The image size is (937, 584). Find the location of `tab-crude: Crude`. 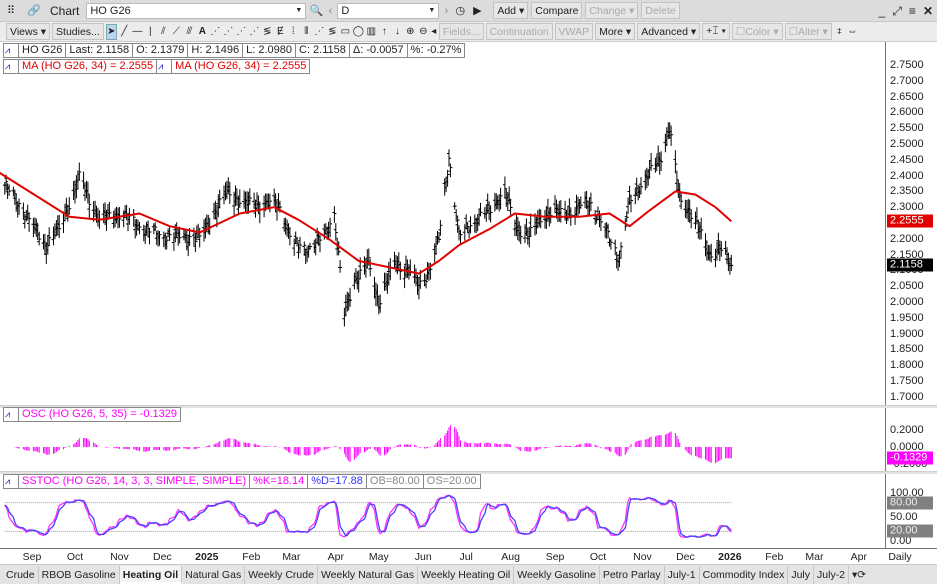

tab-crude: Crude is located at coordinates (21, 574).